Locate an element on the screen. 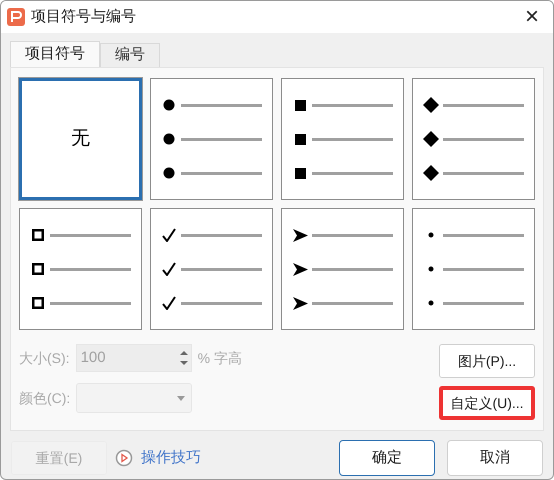 The height and width of the screenshot is (480, 554). cancel-button: 取消 is located at coordinates (495, 458).